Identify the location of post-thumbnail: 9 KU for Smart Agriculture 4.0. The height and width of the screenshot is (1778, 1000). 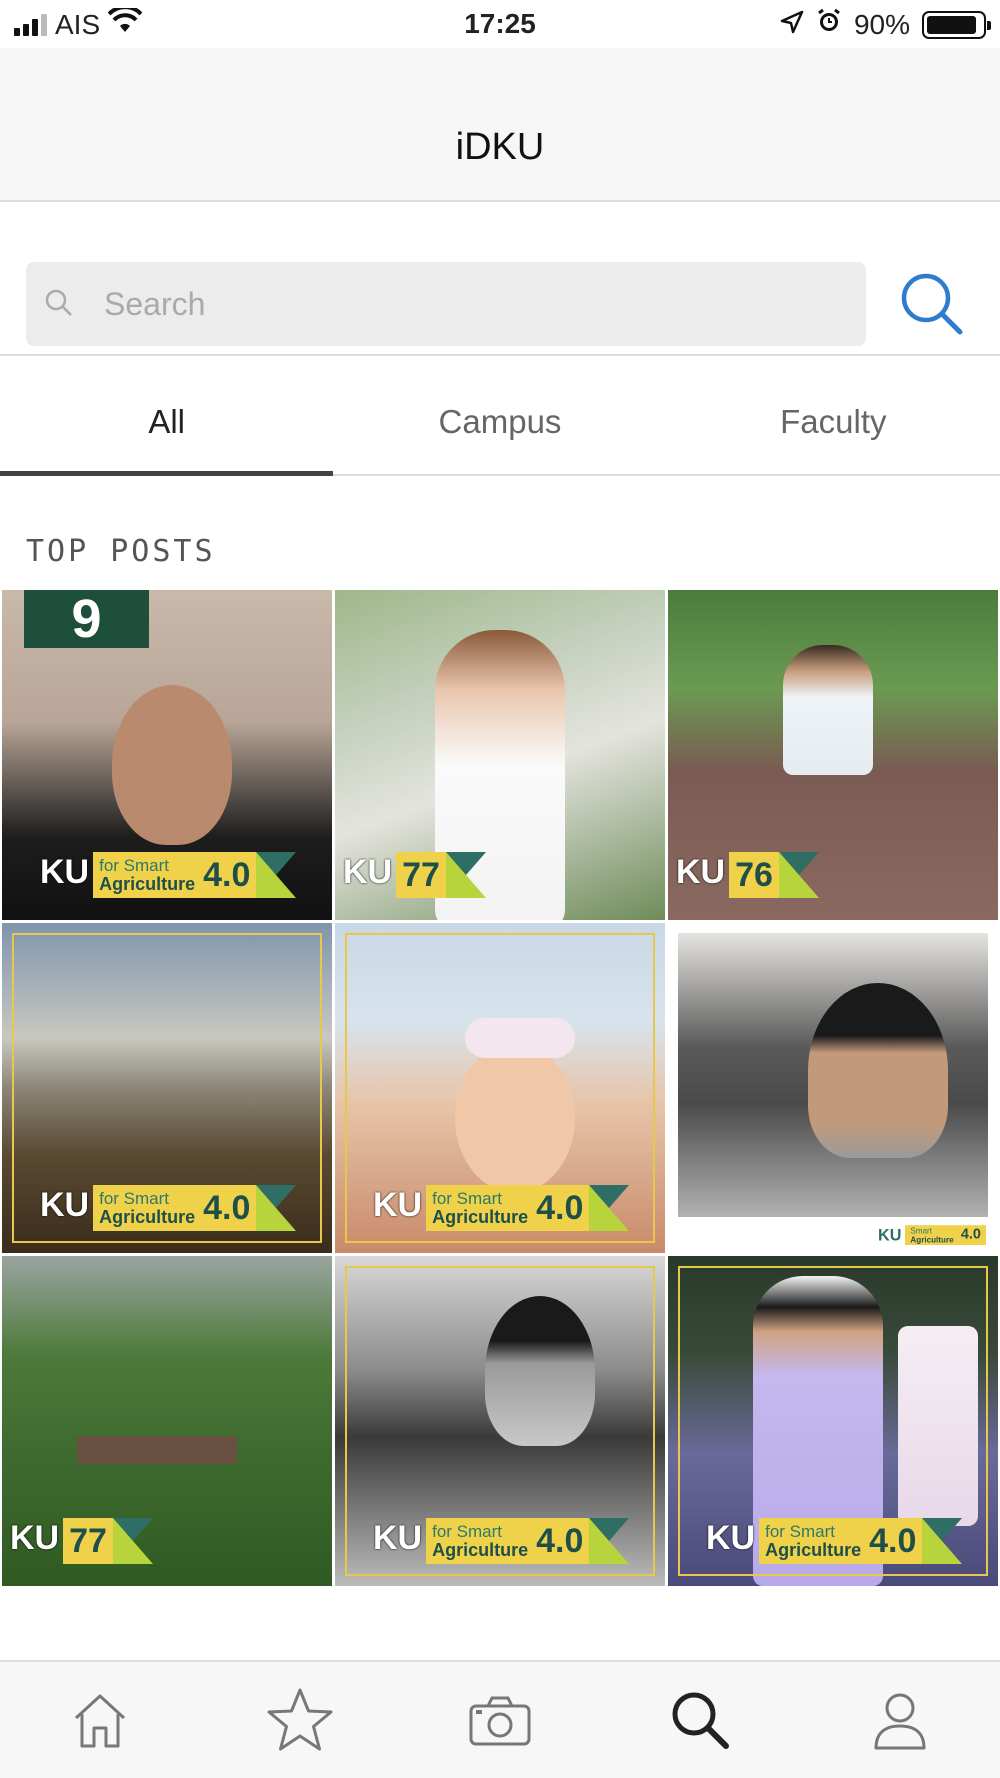
(167, 755).